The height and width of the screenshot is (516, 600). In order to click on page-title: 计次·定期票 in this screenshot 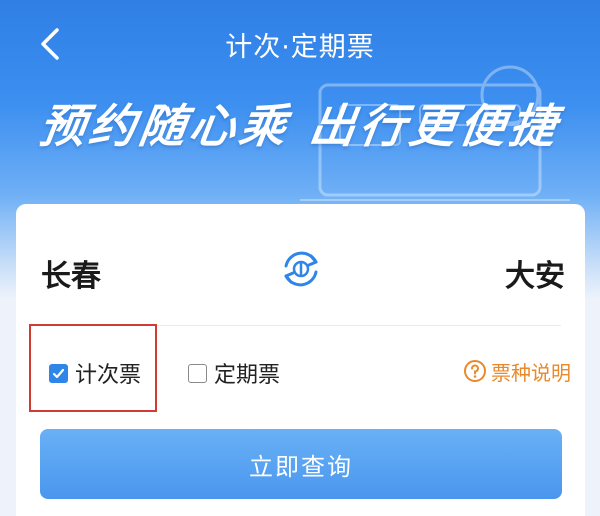, I will do `click(300, 47)`.